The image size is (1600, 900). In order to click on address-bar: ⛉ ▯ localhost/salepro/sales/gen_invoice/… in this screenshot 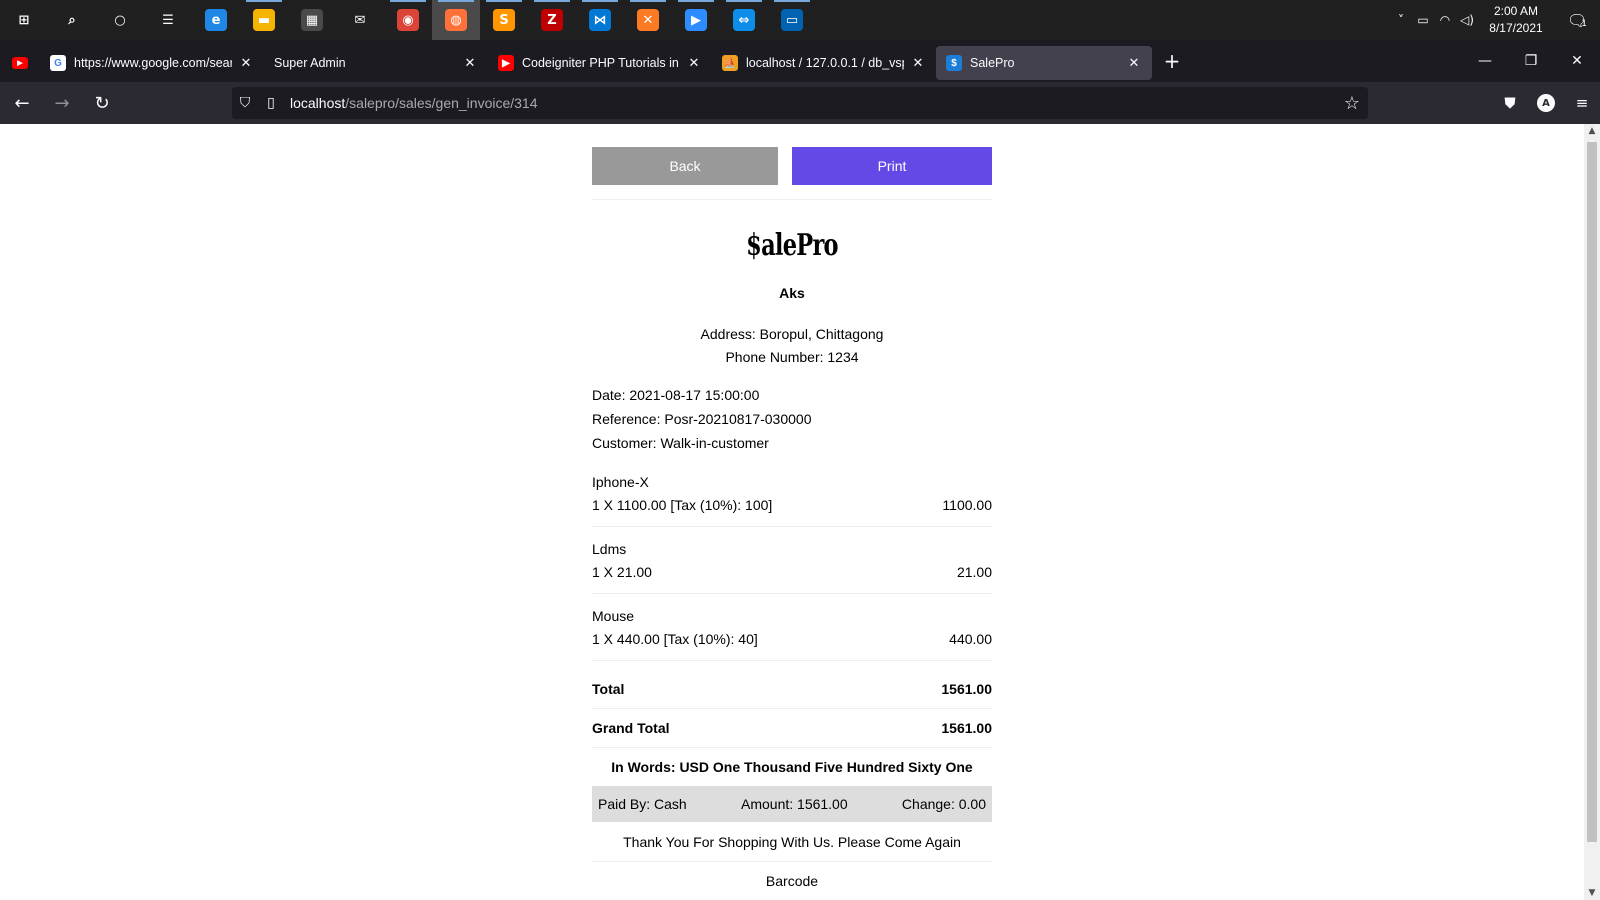, I will do `click(800, 103)`.